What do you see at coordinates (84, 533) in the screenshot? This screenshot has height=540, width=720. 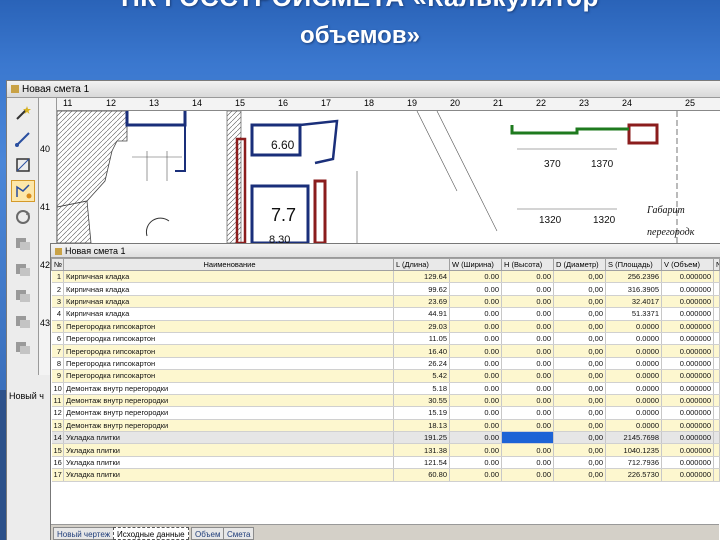 I see `tab-new-drawing: Новый чертеж` at bounding box center [84, 533].